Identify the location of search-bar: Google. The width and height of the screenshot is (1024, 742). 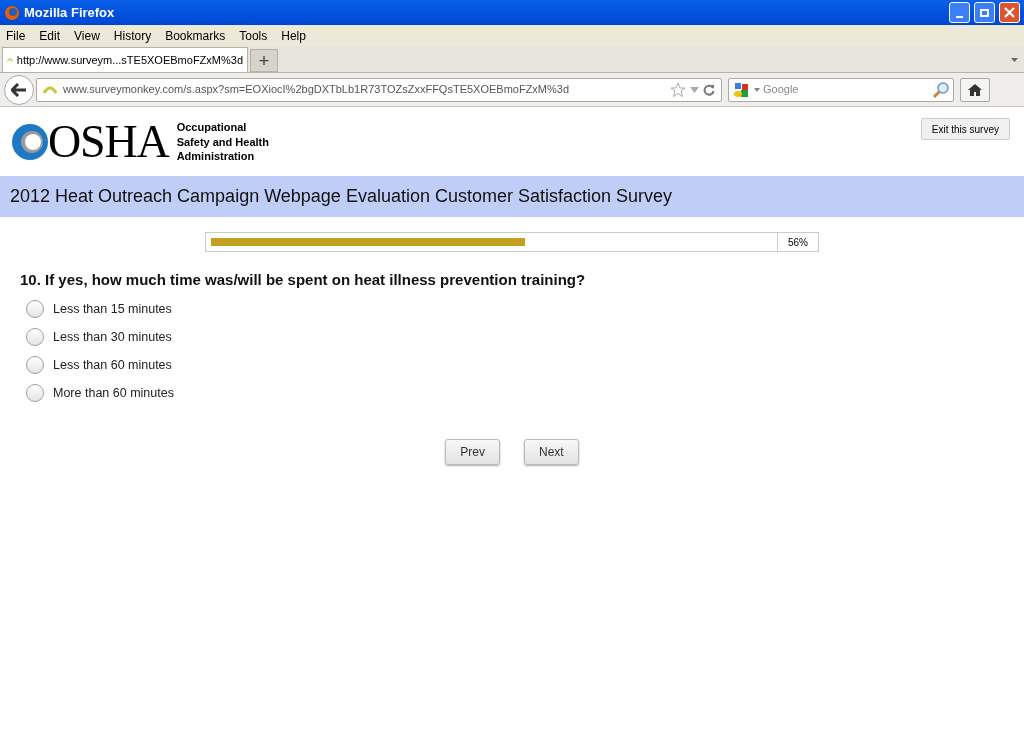
(841, 89).